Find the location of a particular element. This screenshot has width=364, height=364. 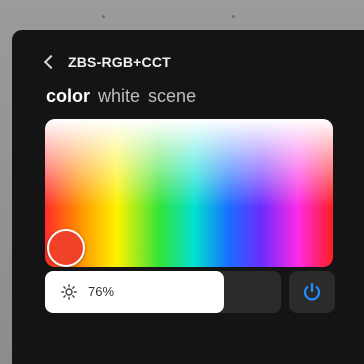

power-button is located at coordinates (312, 292).